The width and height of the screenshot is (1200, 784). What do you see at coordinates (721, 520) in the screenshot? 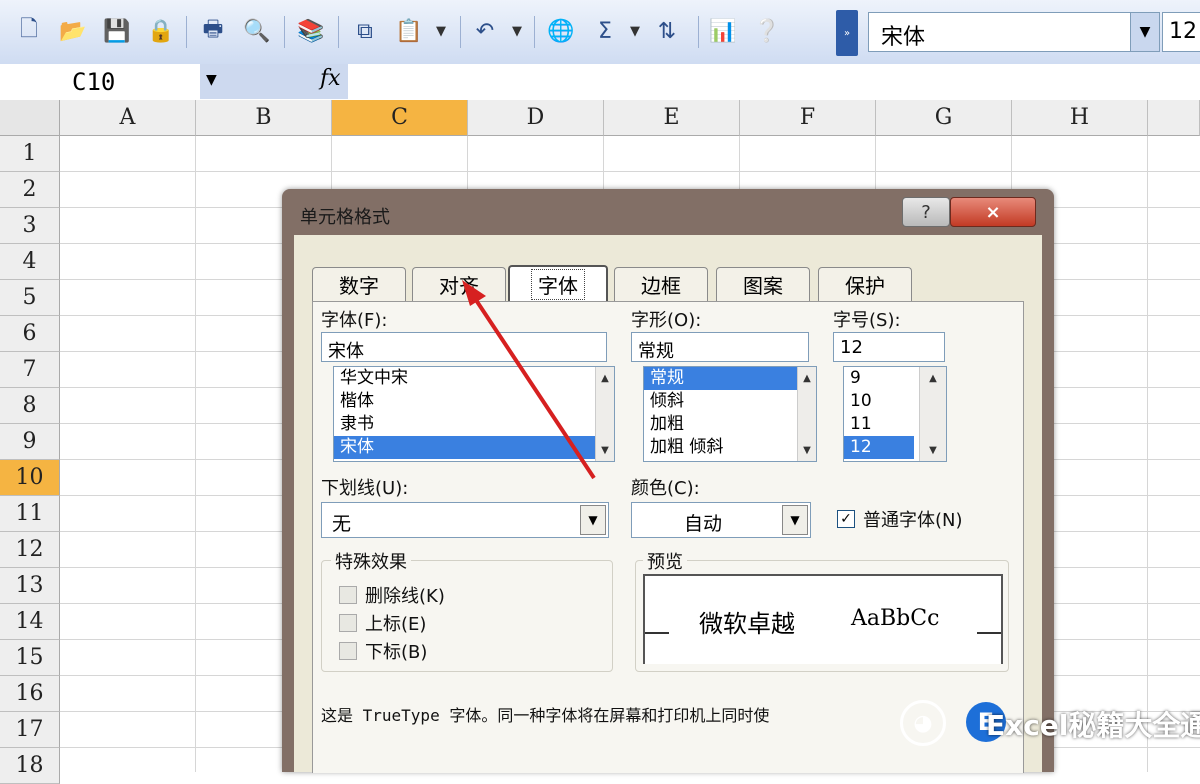
I see `color-select: 自动 ▼` at bounding box center [721, 520].